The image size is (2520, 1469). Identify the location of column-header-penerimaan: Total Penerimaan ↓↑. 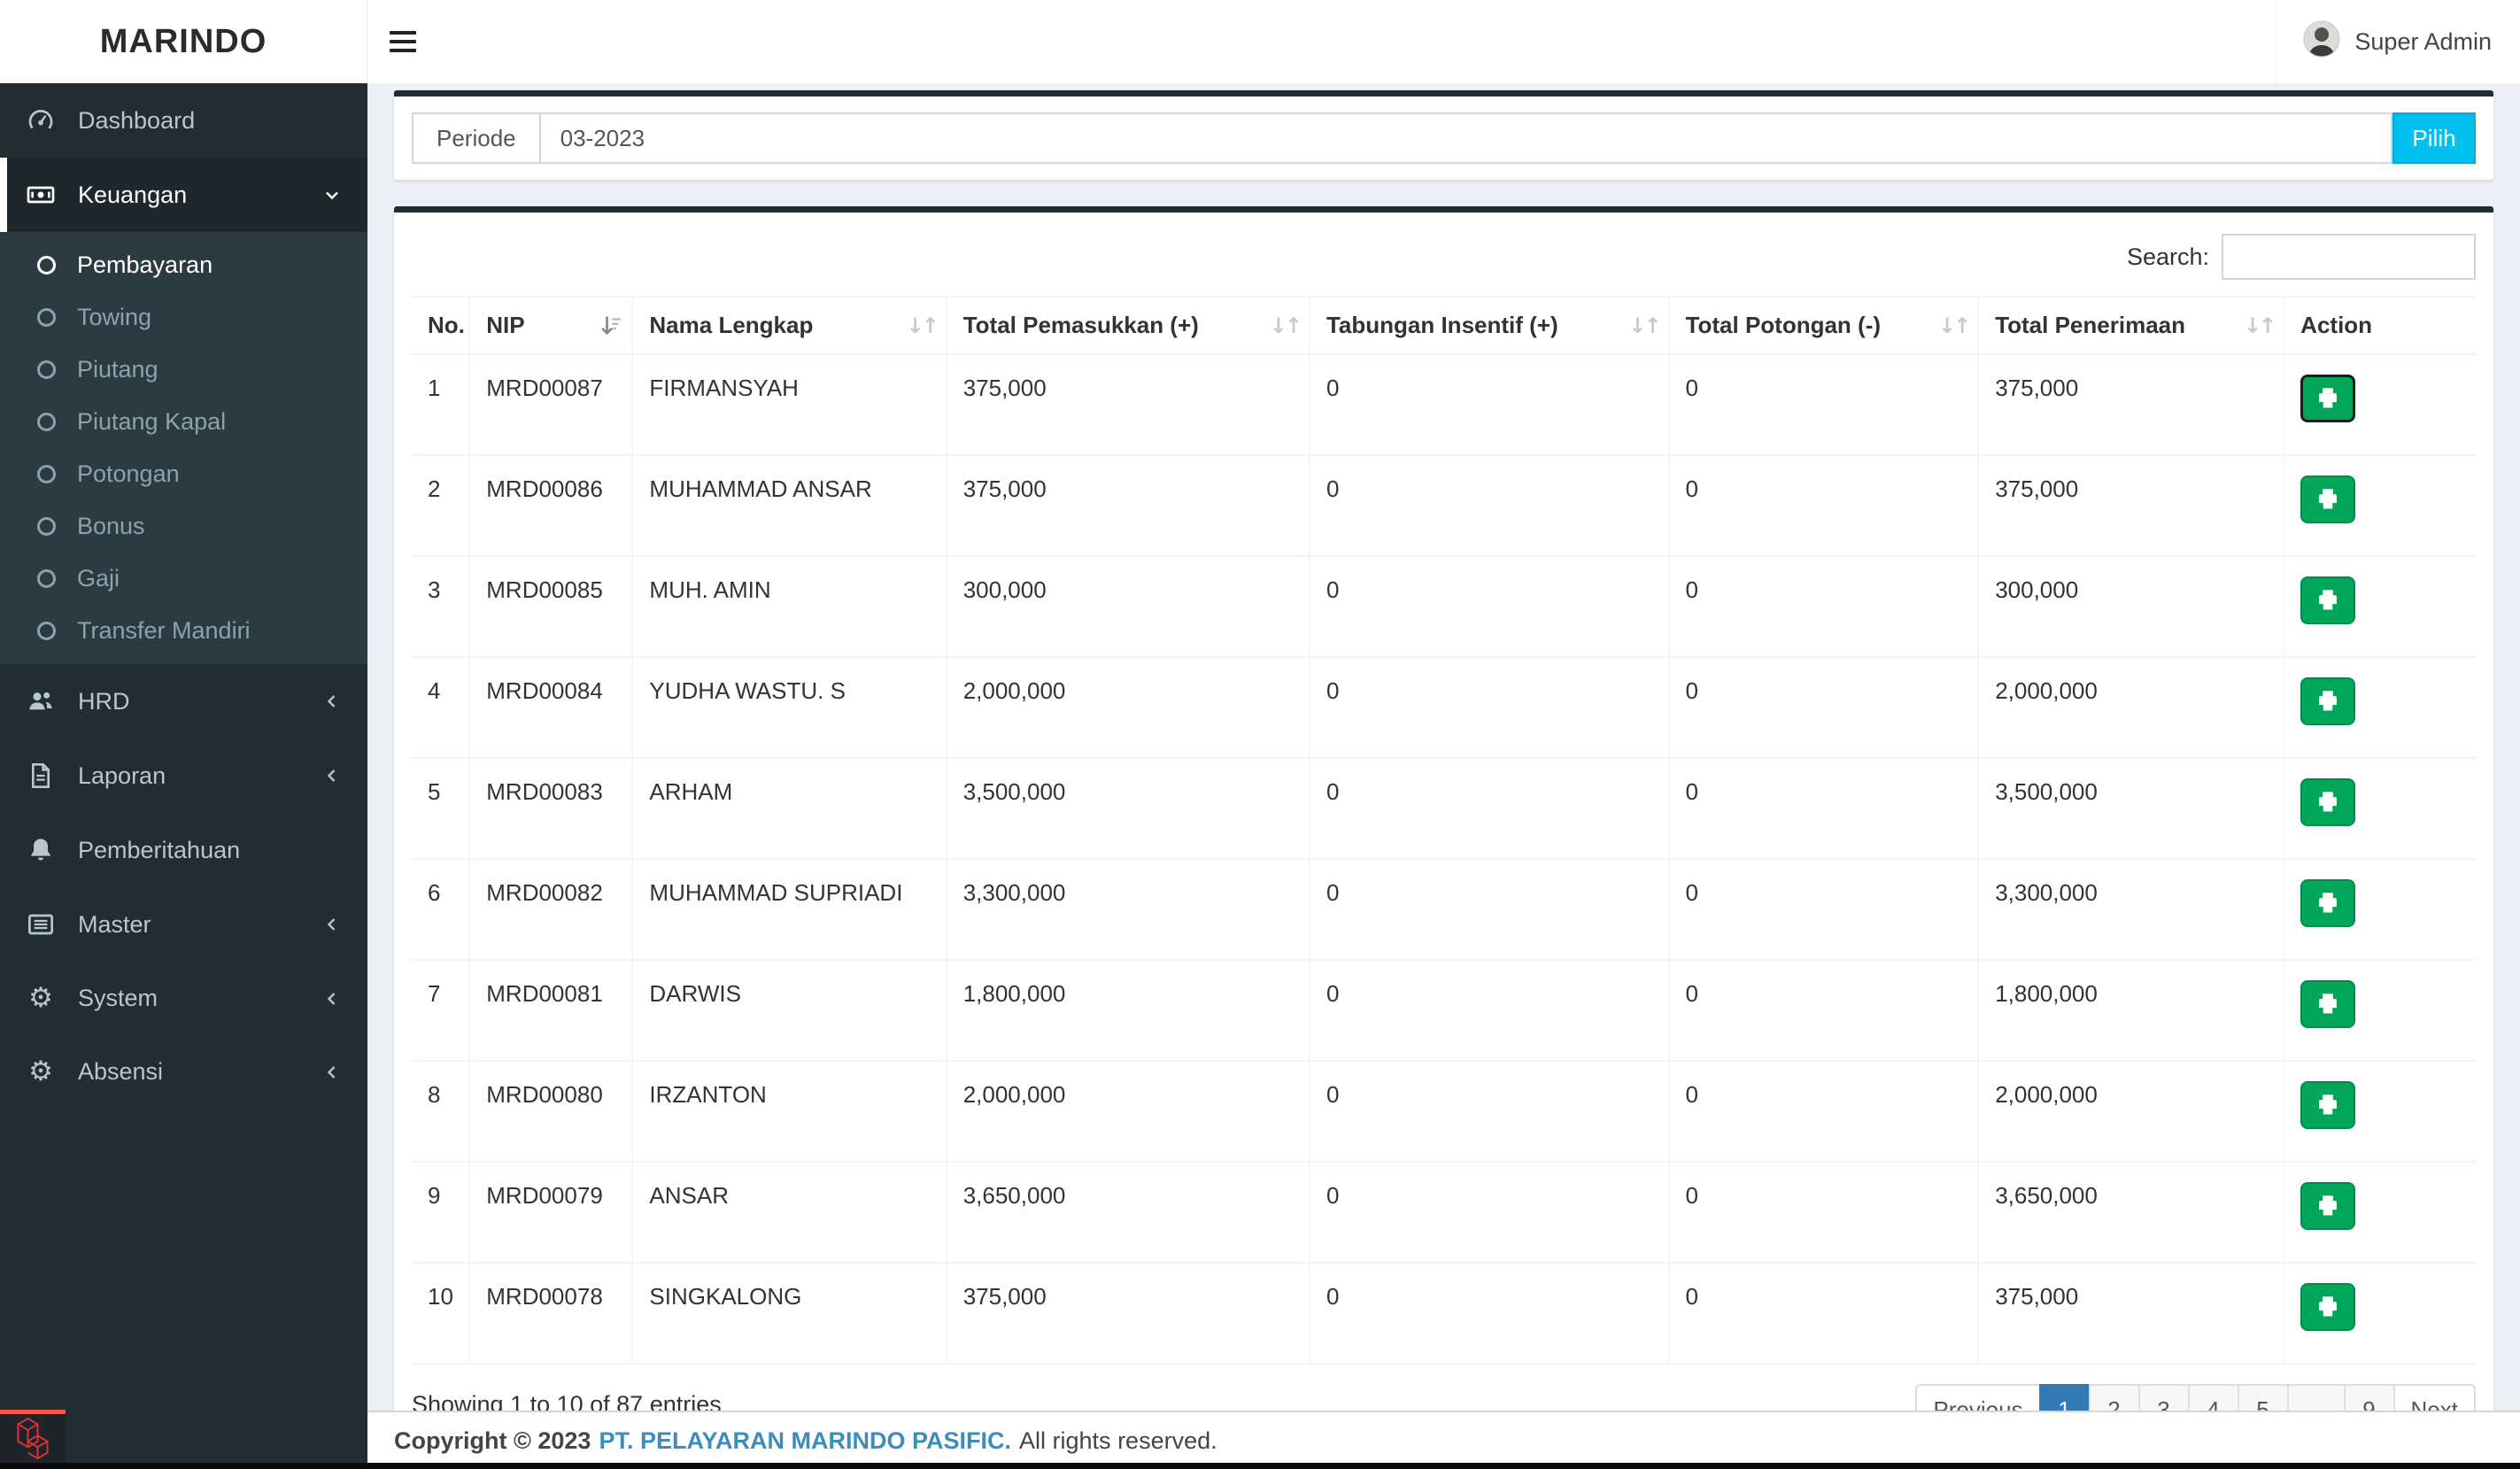
(2131, 325).